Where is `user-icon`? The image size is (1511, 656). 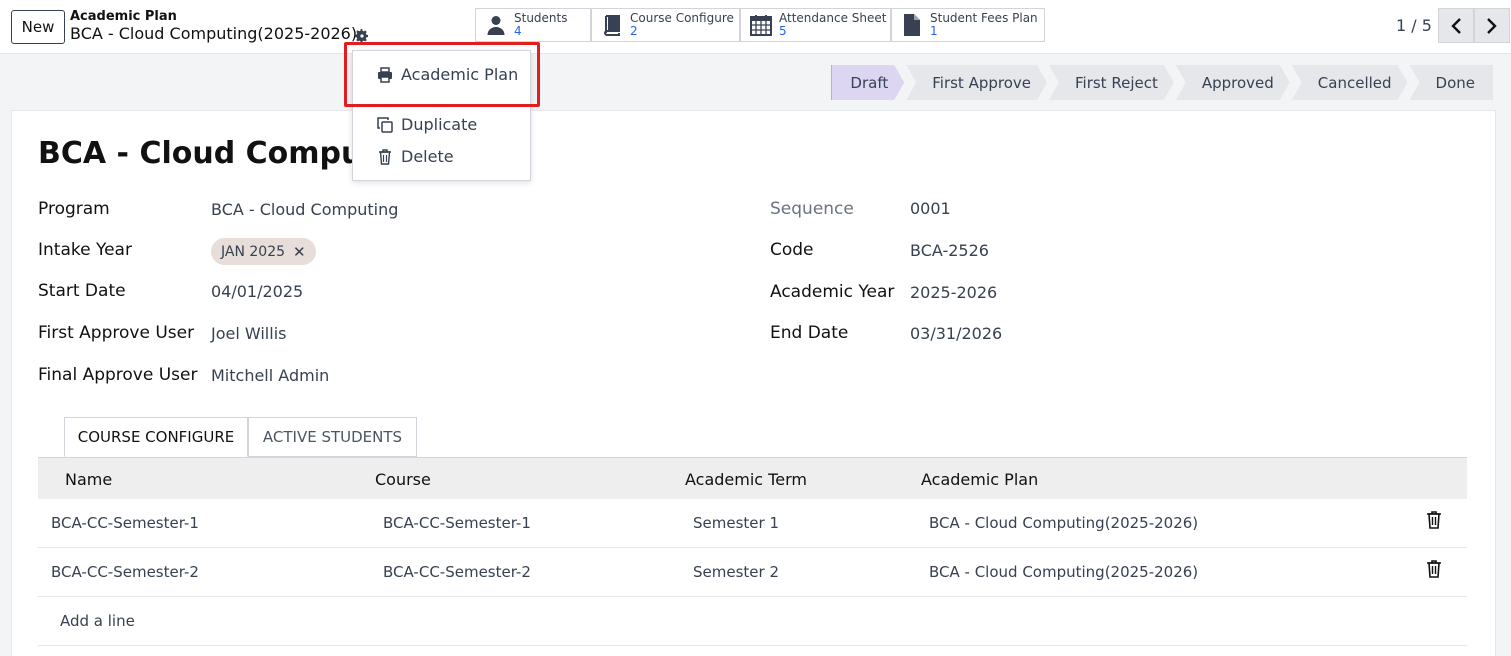 user-icon is located at coordinates (496, 25).